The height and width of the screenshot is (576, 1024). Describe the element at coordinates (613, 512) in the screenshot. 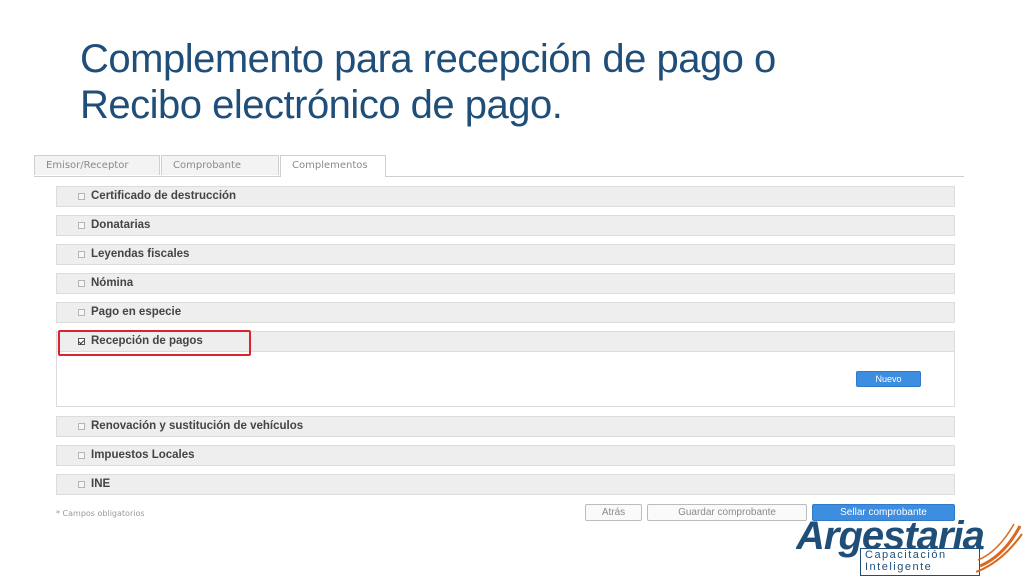

I see `back-button: Atrás` at that location.